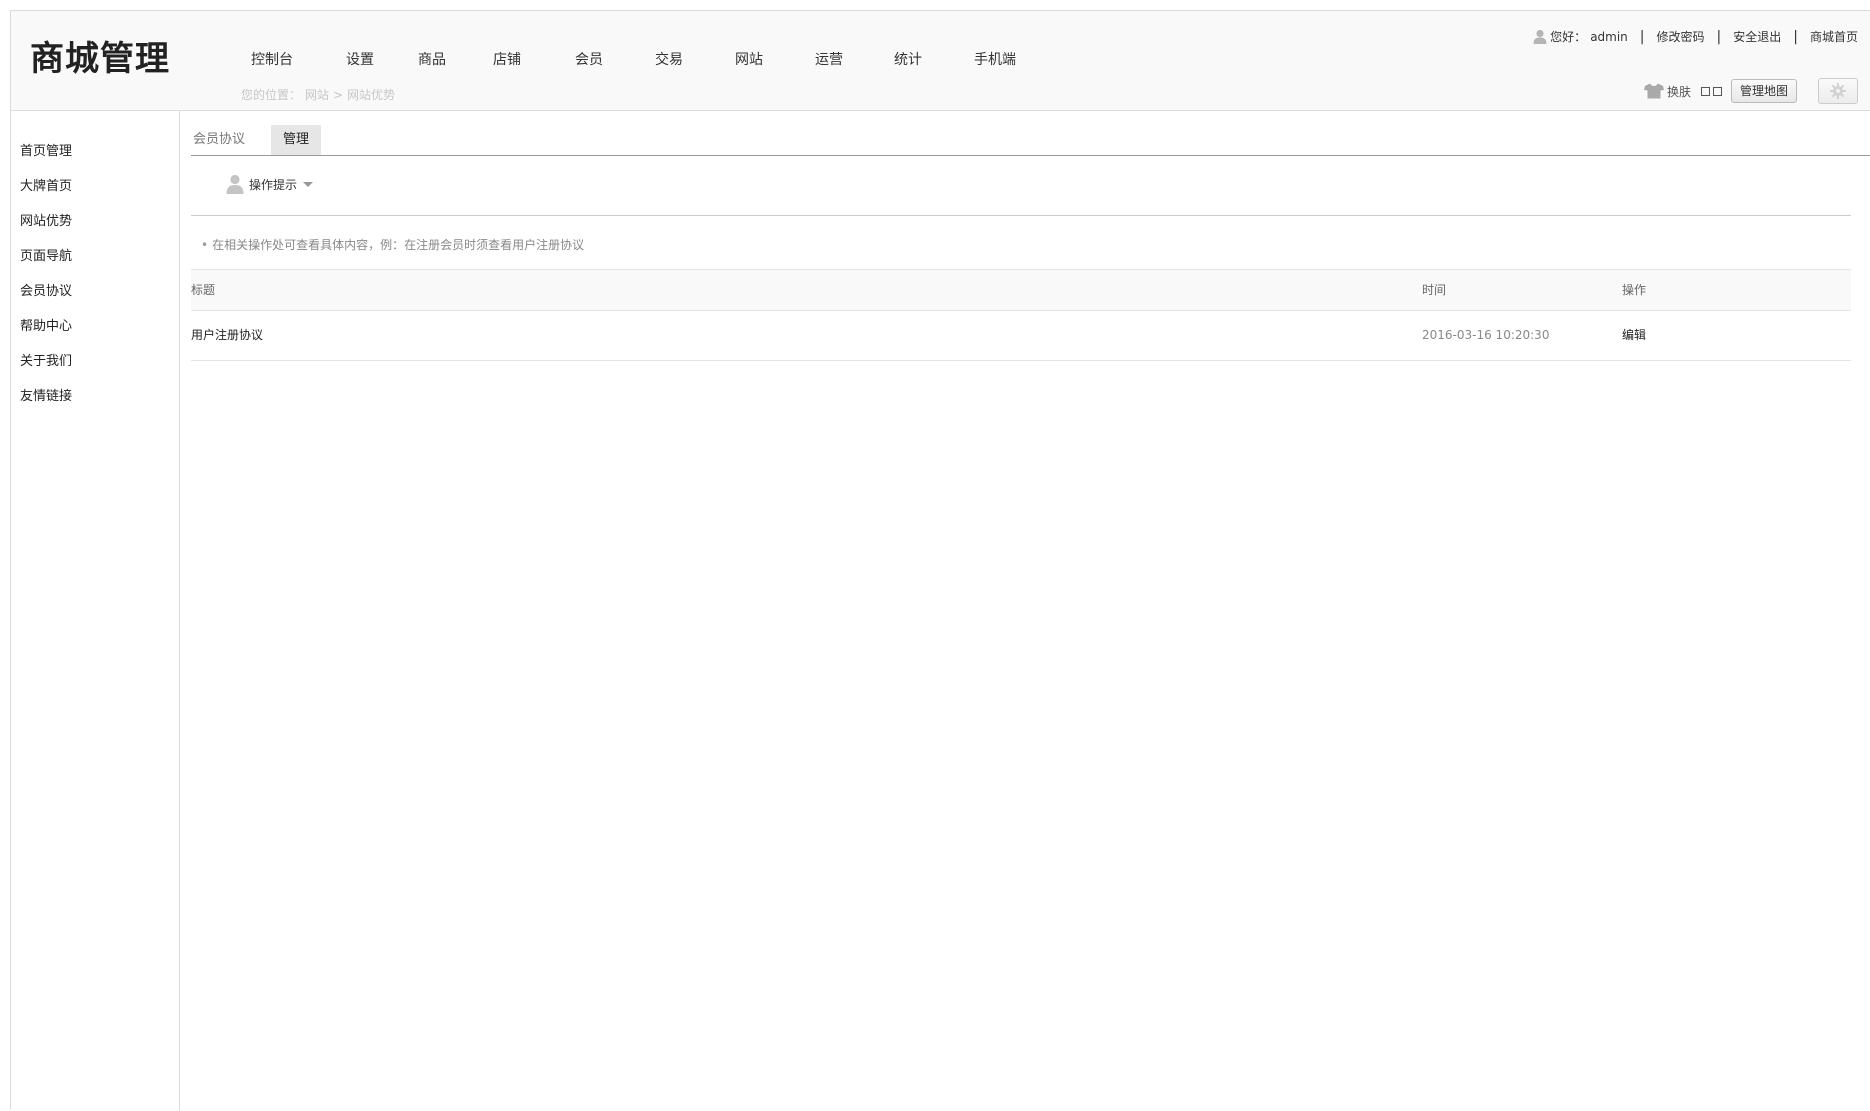 The height and width of the screenshot is (1111, 1870). Describe the element at coordinates (823, 59) in the screenshot. I see `nav-item-operation: 运营` at that location.